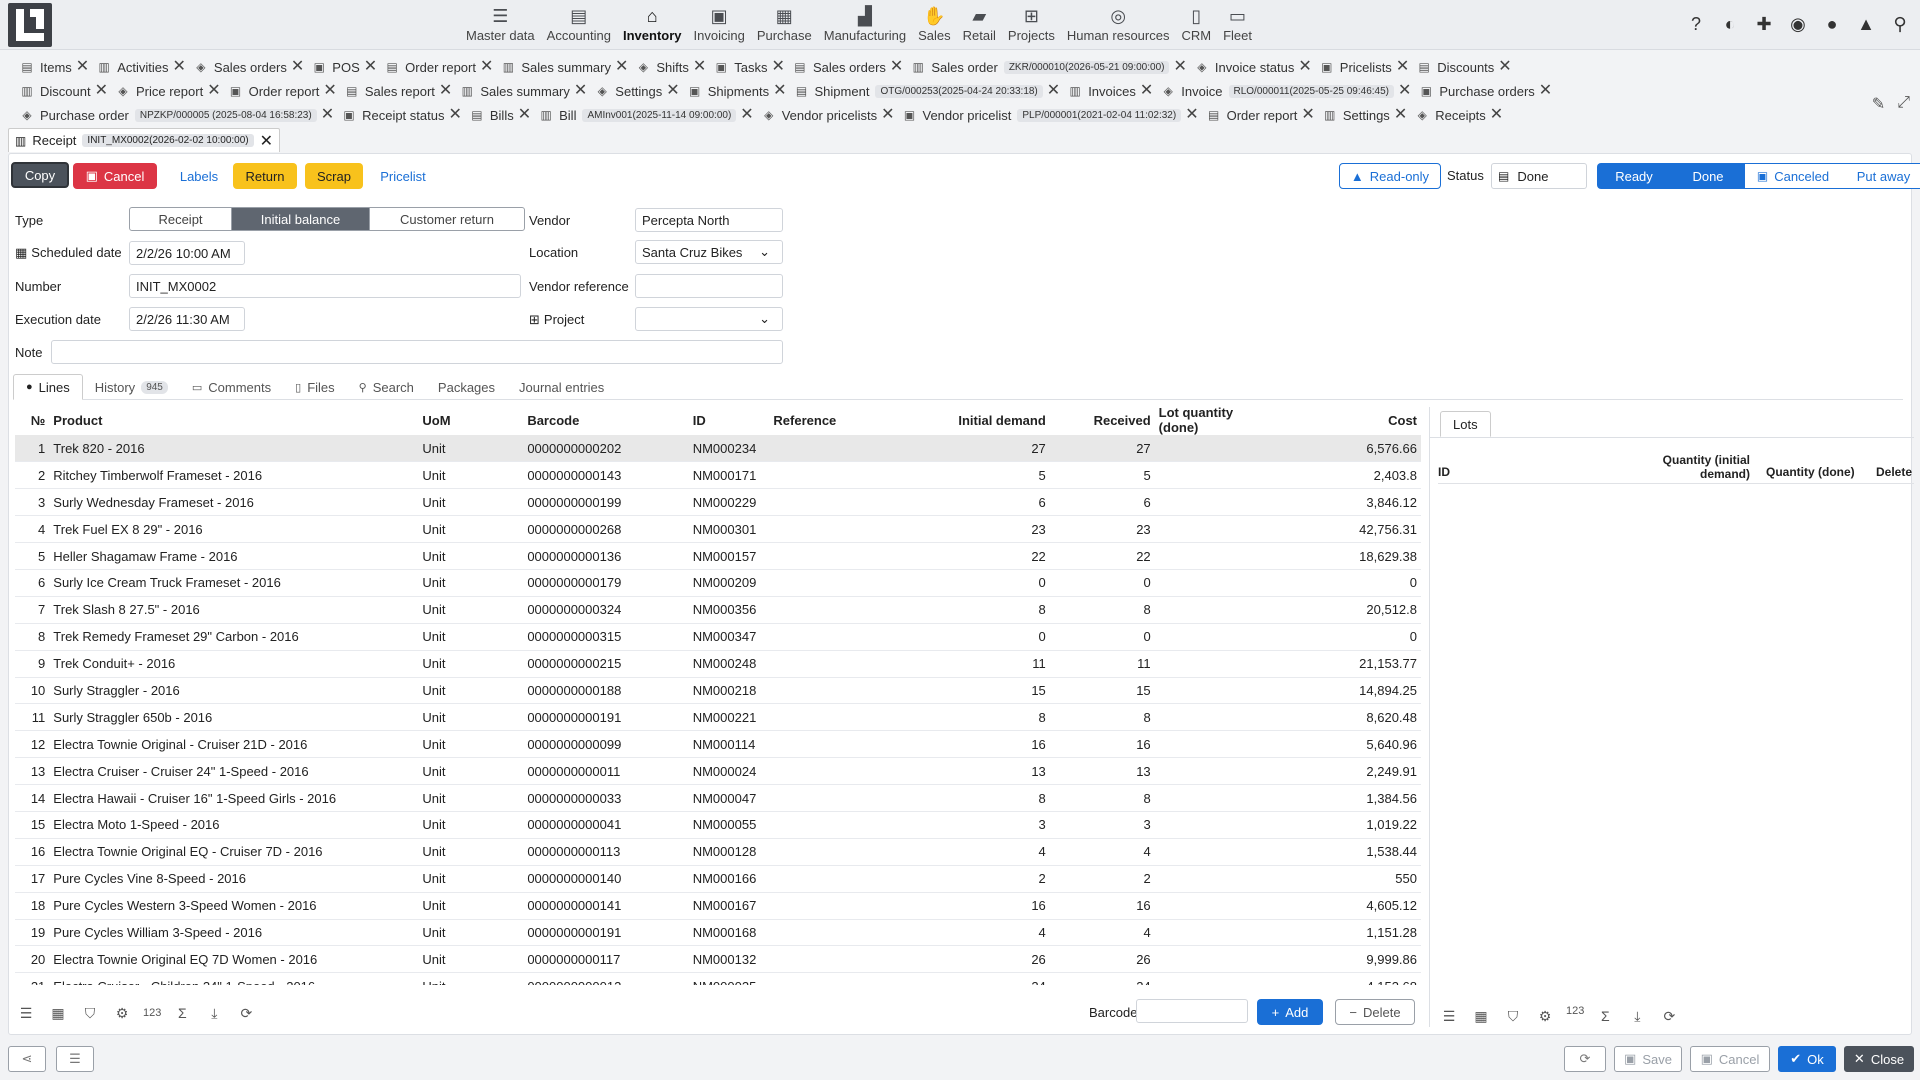 This screenshot has width=1920, height=1080. I want to click on stage-canceled: ▣ Canceled, so click(1793, 176).